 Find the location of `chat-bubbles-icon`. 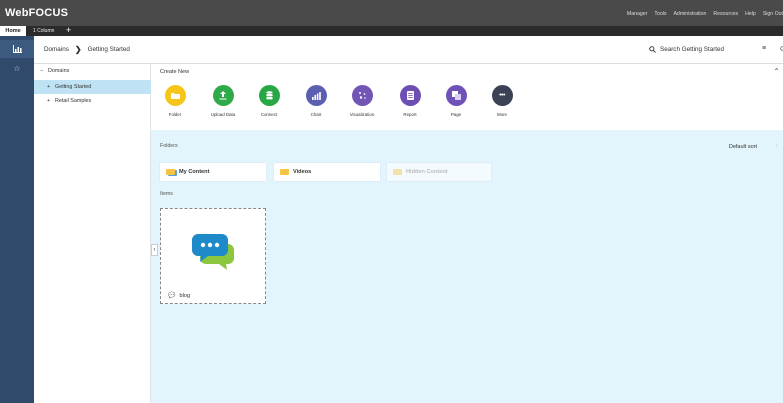

chat-bubbles-icon is located at coordinates (213, 252).